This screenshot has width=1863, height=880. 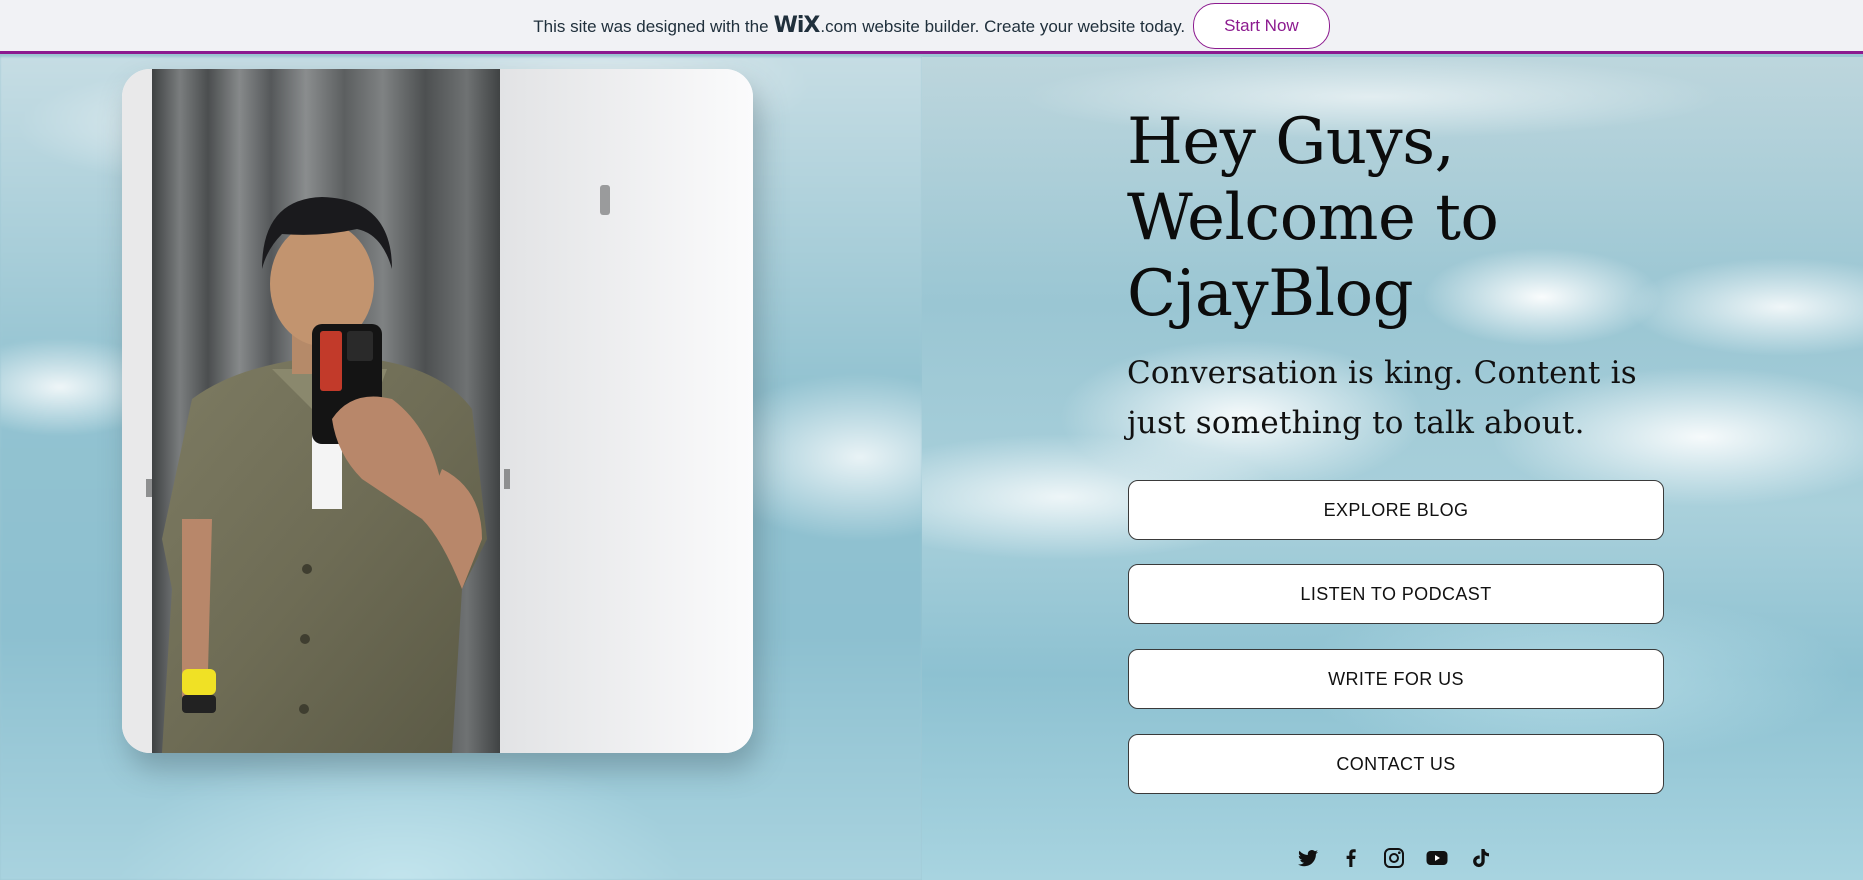 What do you see at coordinates (1396, 510) in the screenshot?
I see `explore-blog-button: EXPLORE BLOG` at bounding box center [1396, 510].